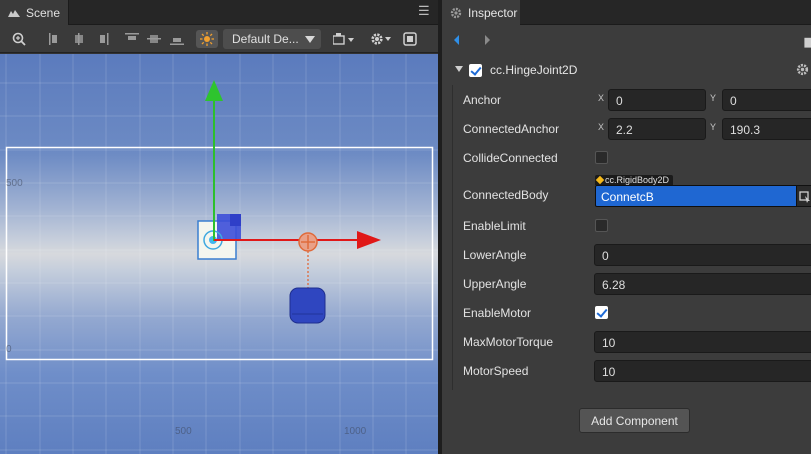 Image resolution: width=811 pixels, height=454 pixels. Describe the element at coordinates (713, 128) in the screenshot. I see `connected-anchor-y-tag: Y` at that location.